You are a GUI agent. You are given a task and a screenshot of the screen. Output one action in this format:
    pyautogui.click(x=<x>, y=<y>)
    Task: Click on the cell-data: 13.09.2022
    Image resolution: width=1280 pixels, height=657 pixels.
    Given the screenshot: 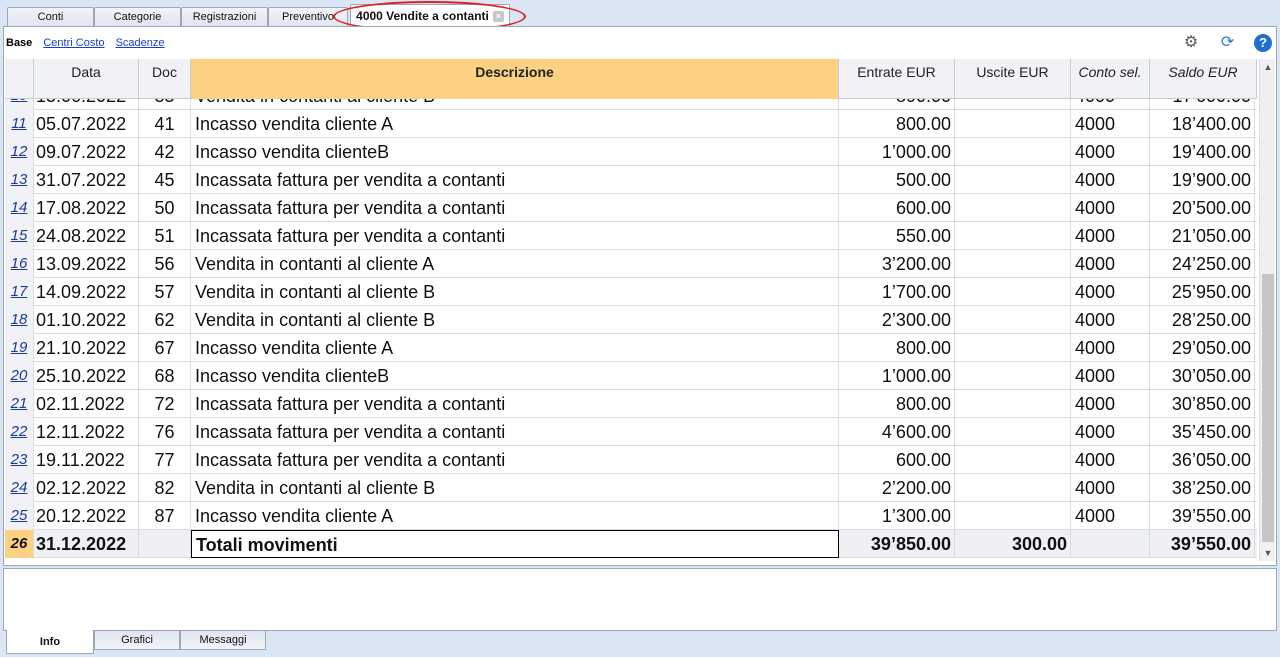 What is the action you would take?
    pyautogui.click(x=86, y=264)
    